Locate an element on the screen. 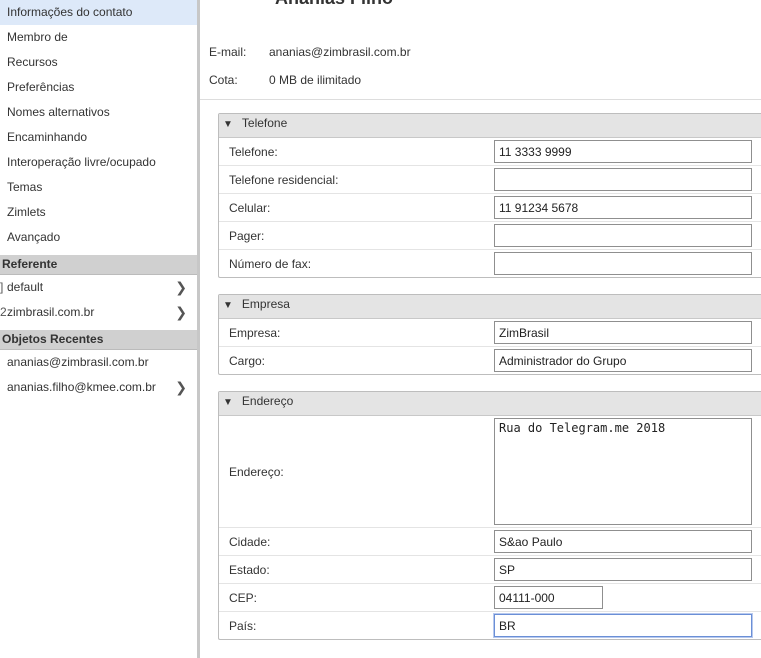 This screenshot has width=761, height=658. nav-features: Recursos is located at coordinates (98, 62).